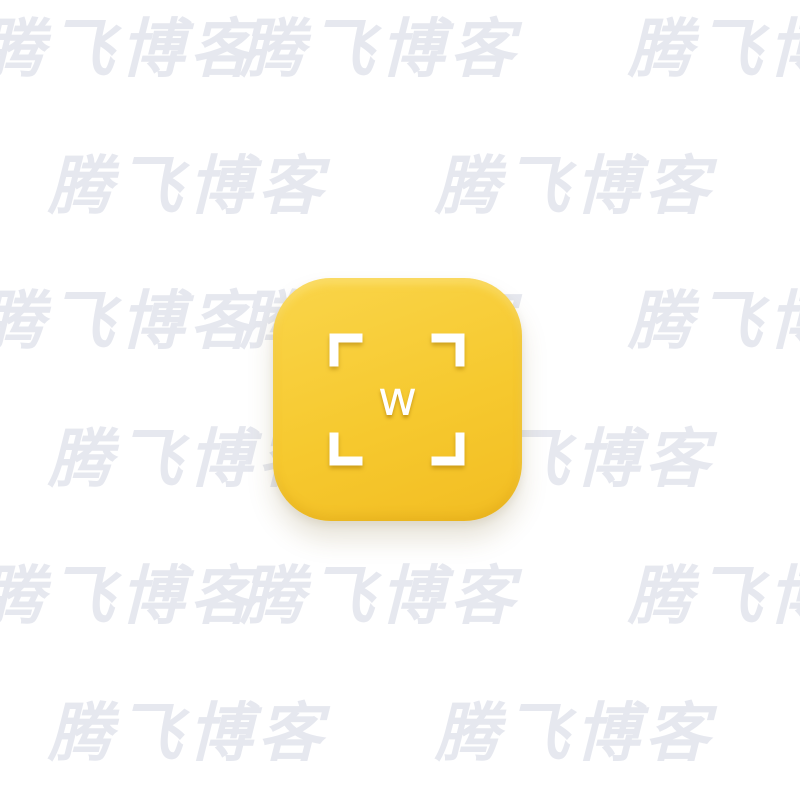 The image size is (800, 800). Describe the element at coordinates (346, 350) in the screenshot. I see `frame-corner-top-left` at that location.